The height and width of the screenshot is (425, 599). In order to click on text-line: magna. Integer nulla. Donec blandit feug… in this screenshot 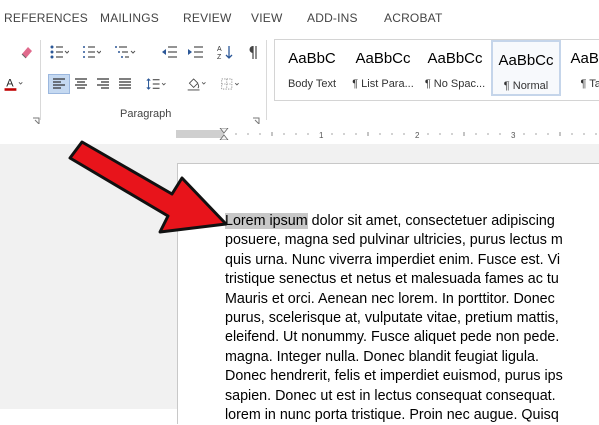, I will do `click(382, 356)`.